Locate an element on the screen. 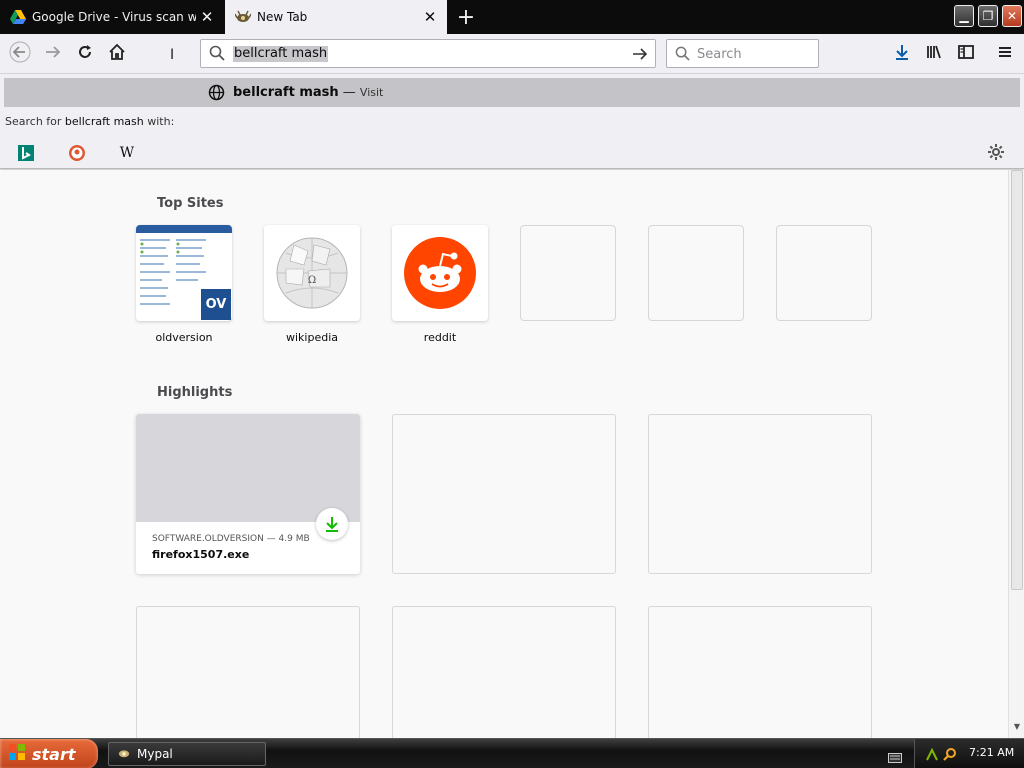 This screenshot has height=768, width=1024. search-box: Search is located at coordinates (742, 53).